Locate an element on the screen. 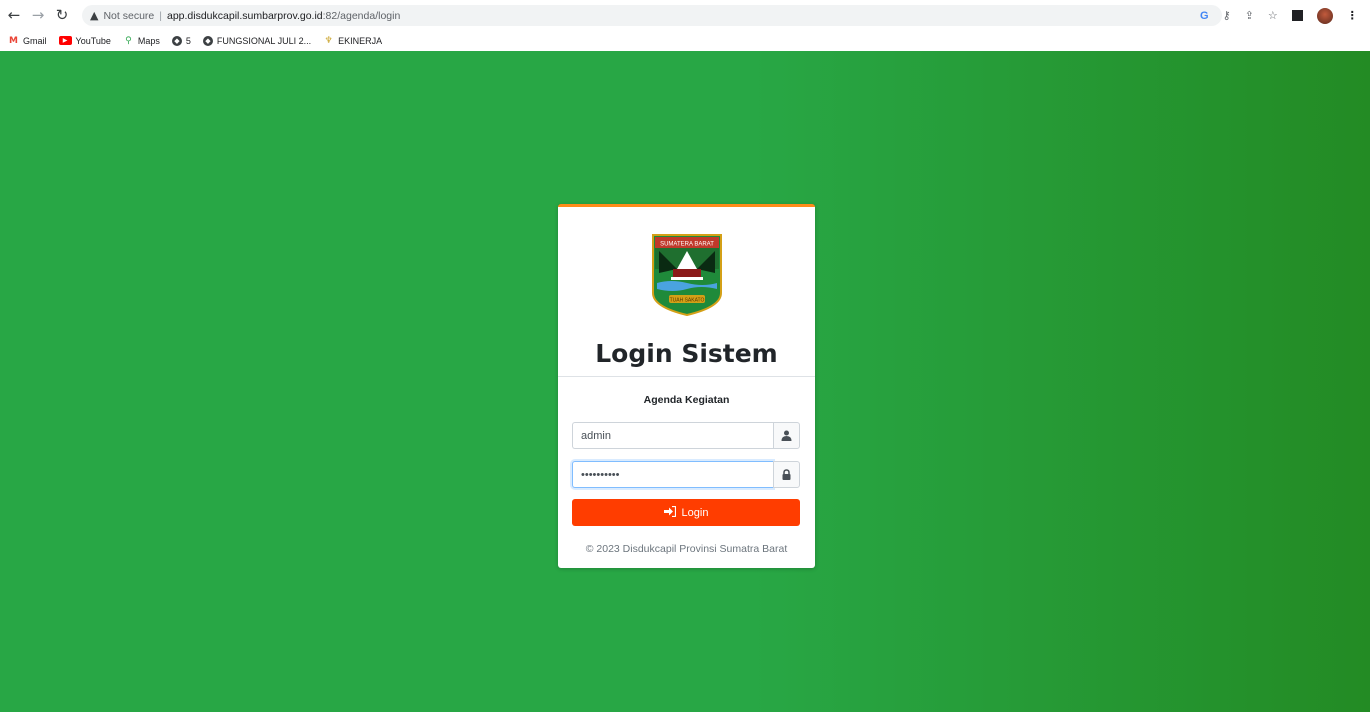 This screenshot has width=1370, height=712. lock-icon is located at coordinates (786, 474).